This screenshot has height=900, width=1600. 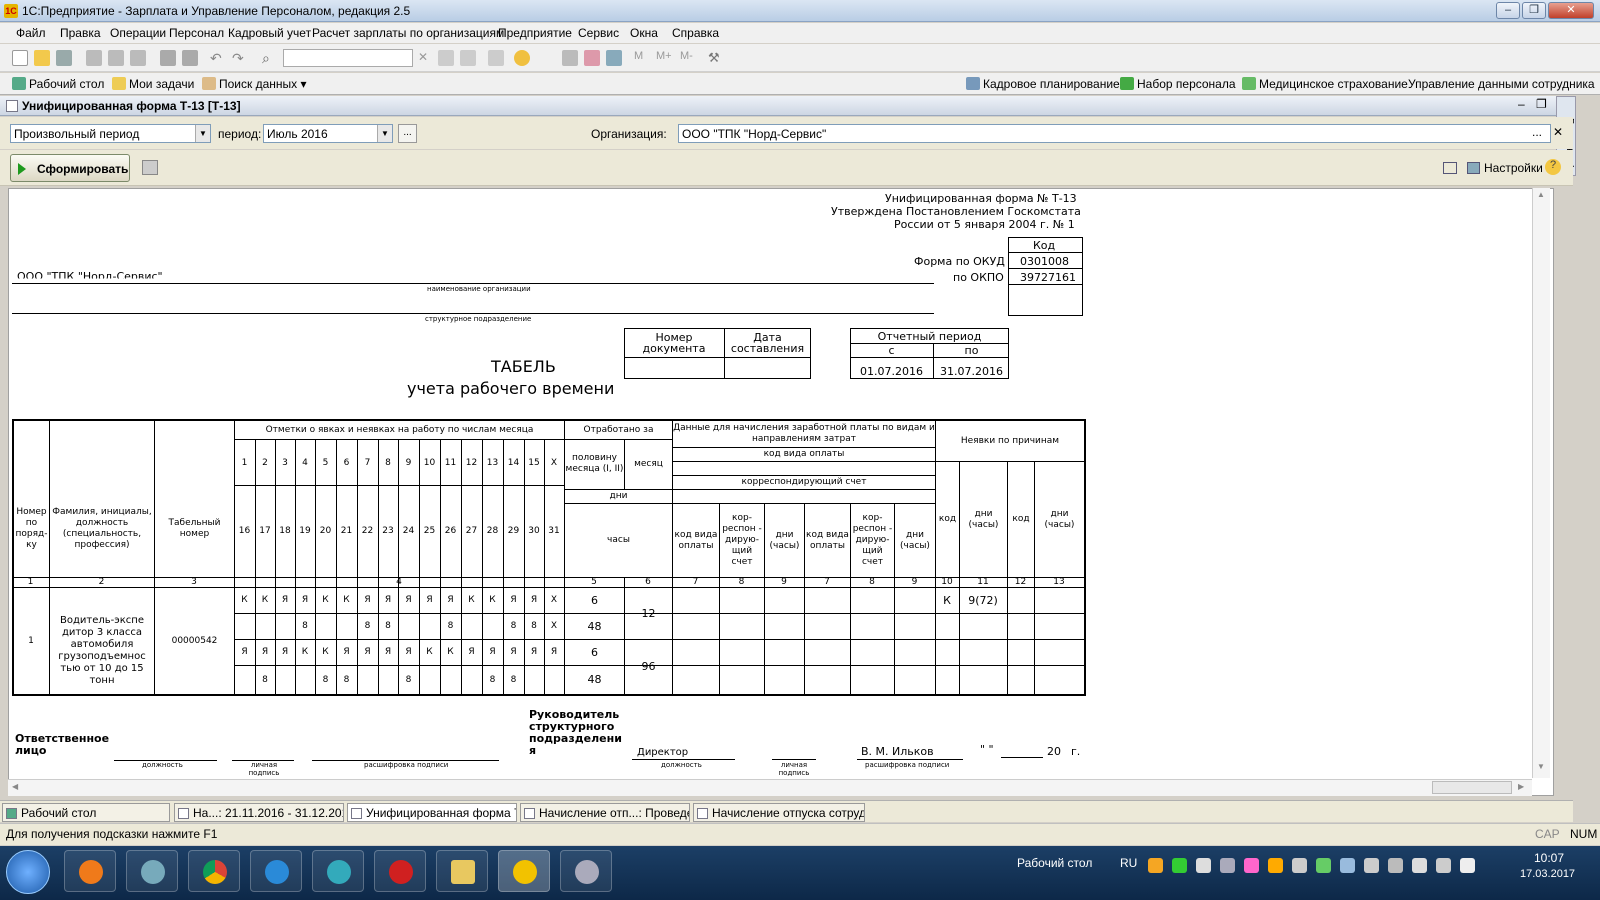 What do you see at coordinates (28, 872) in the screenshot?
I see `start-button` at bounding box center [28, 872].